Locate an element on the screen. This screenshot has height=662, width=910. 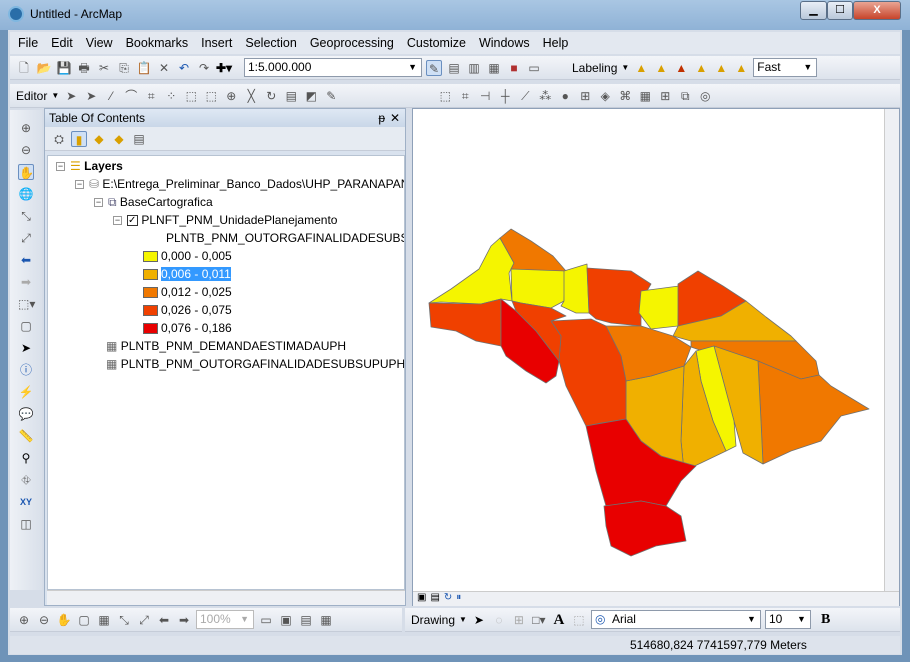
find-icon: ⚲ is located at coordinates (26, 458).